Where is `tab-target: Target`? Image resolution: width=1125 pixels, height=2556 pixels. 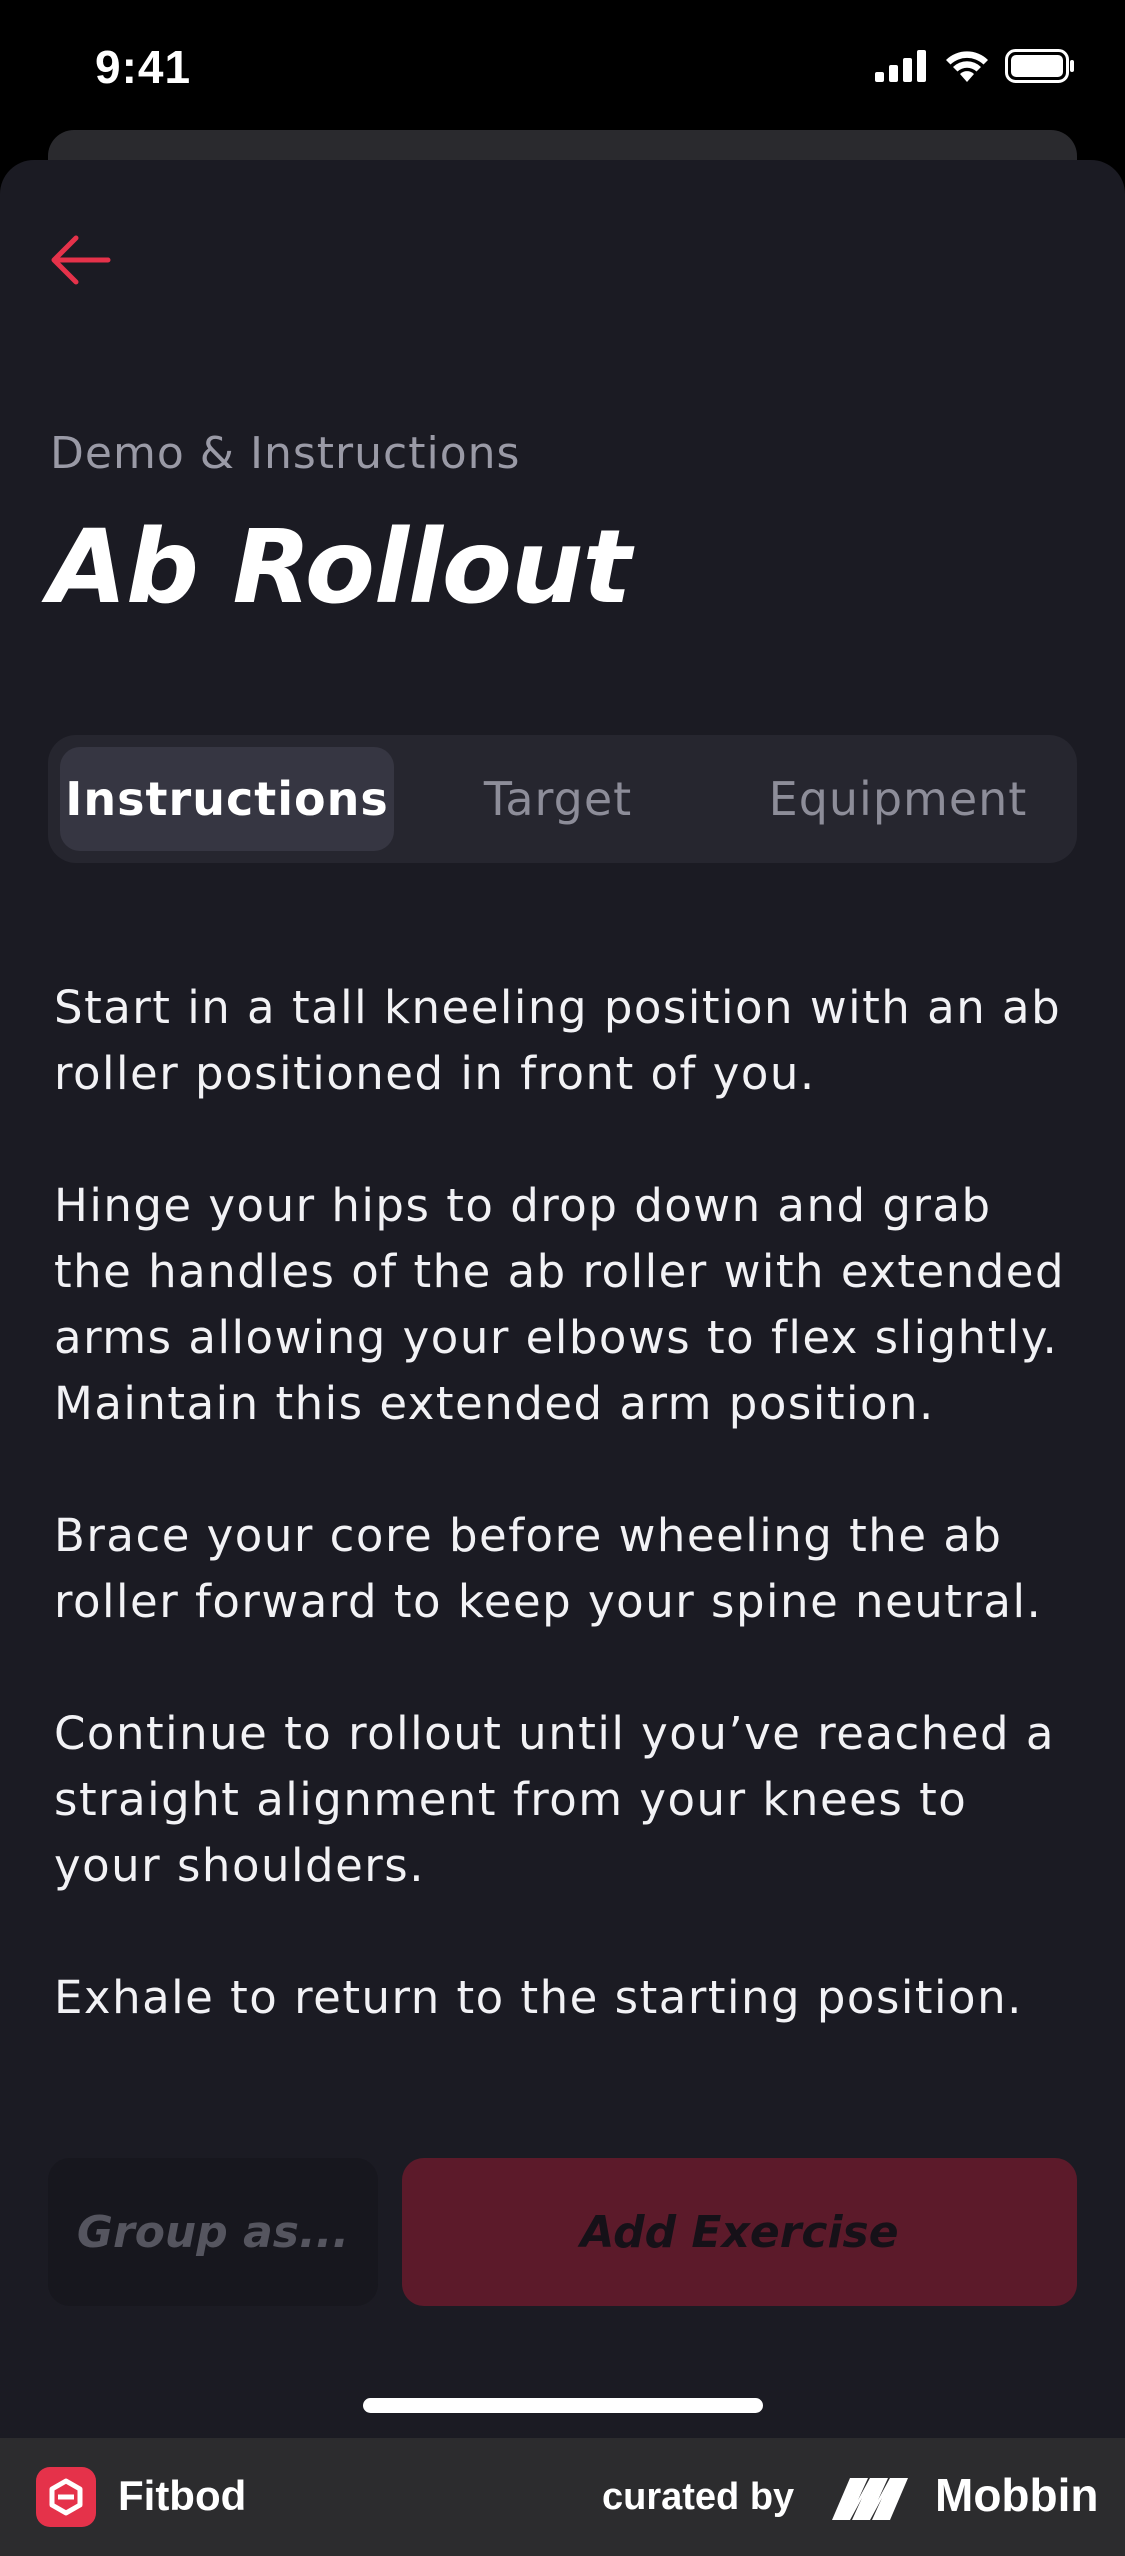 tab-target: Target is located at coordinates (558, 799).